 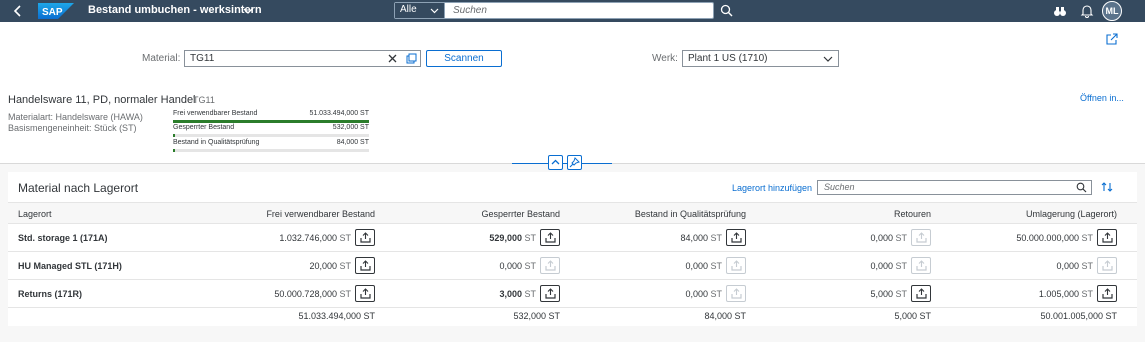 I want to click on material-value: TG11, so click(x=202, y=58).